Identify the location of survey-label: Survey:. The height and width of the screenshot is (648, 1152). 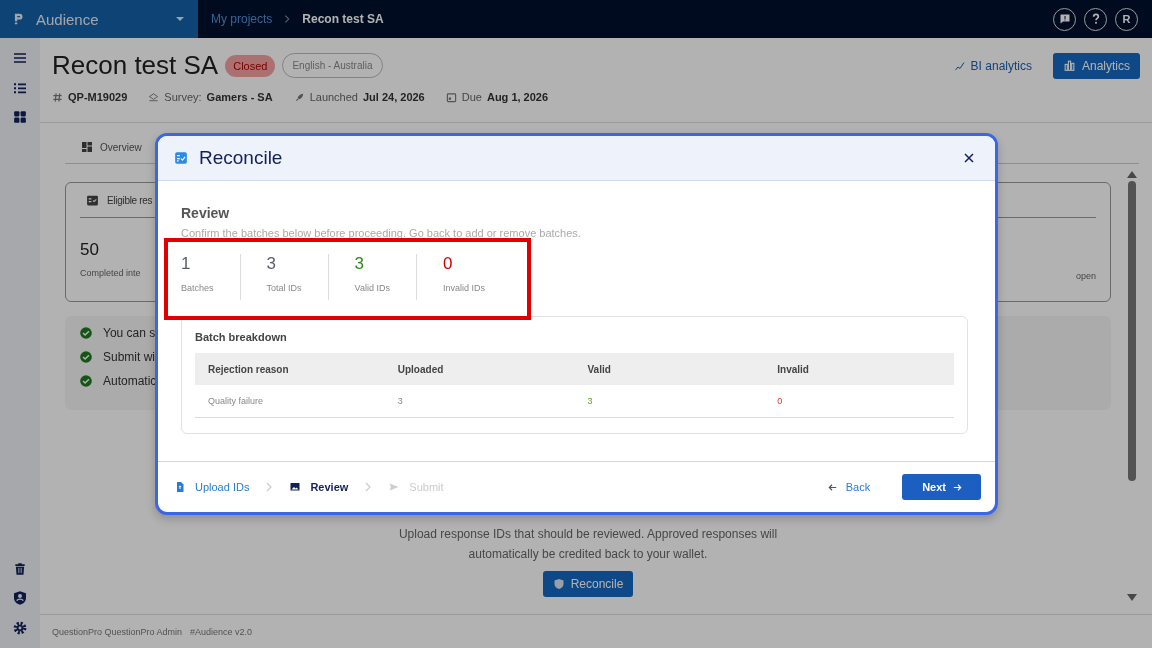
(183, 97).